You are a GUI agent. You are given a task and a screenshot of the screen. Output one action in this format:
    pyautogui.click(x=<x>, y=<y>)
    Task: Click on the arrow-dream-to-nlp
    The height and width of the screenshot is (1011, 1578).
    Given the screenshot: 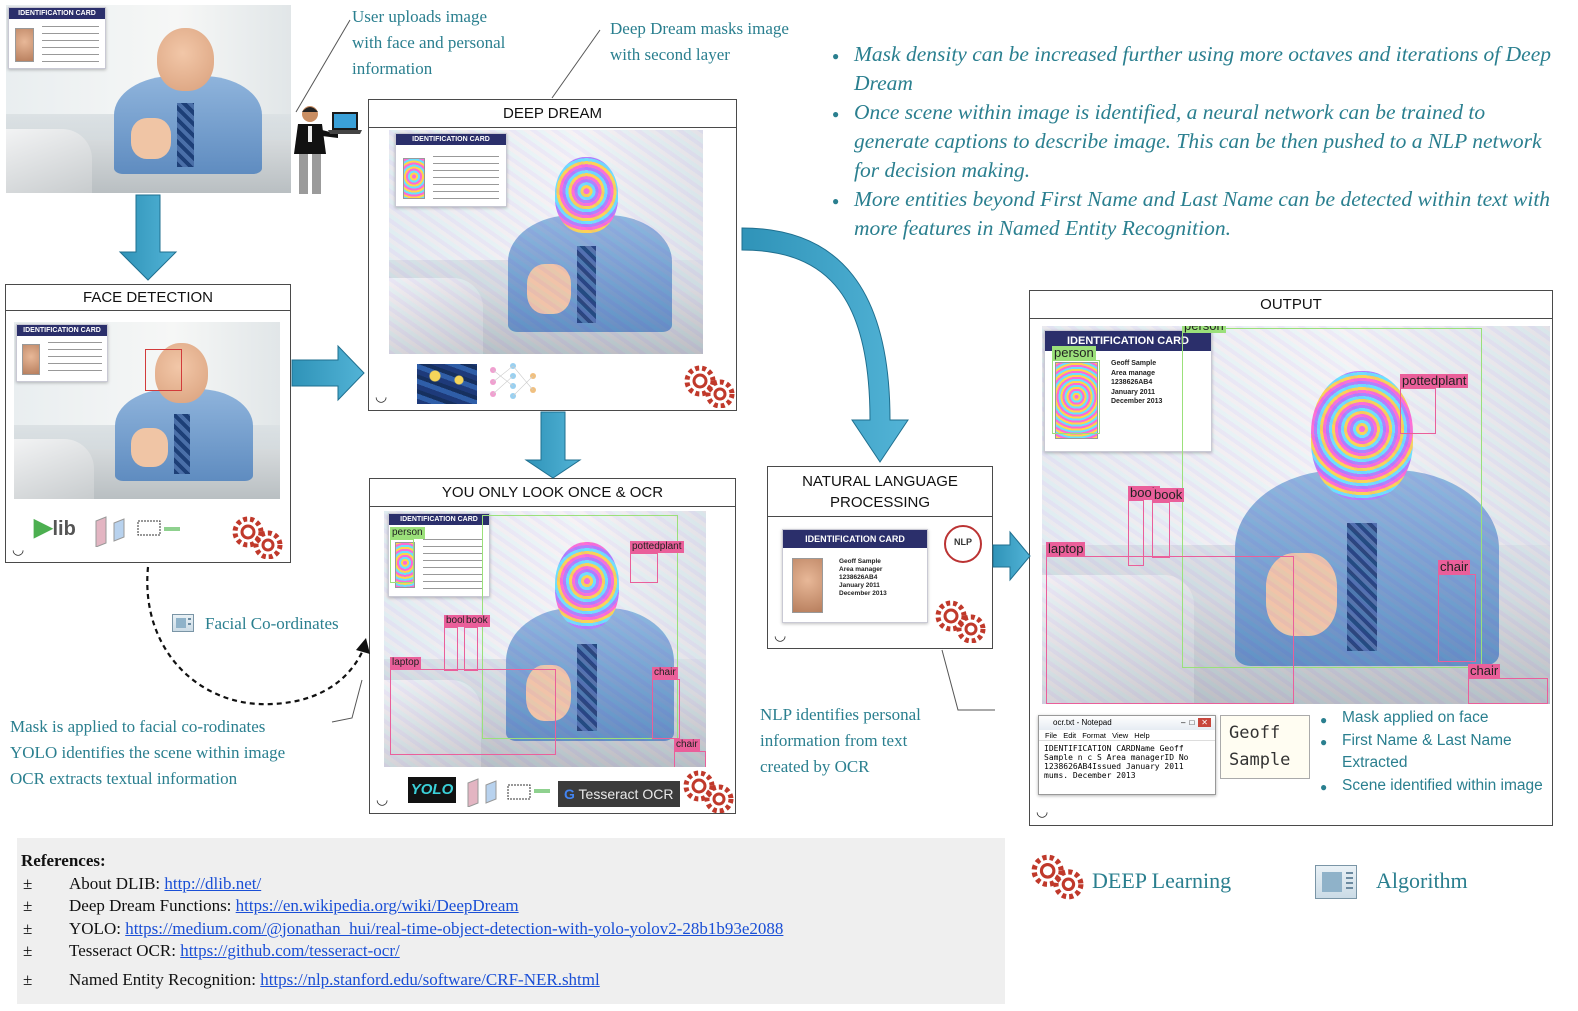 What is the action you would take?
    pyautogui.click(x=825, y=345)
    